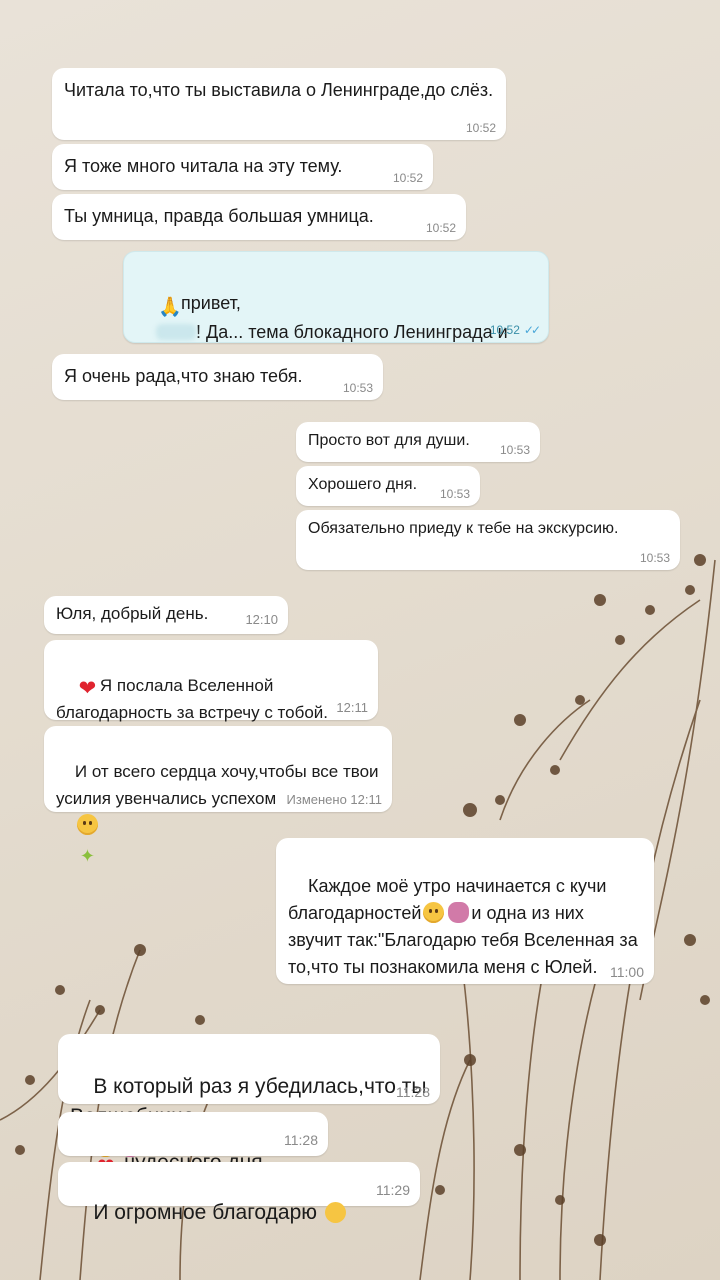 The width and height of the screenshot is (720, 1280). What do you see at coordinates (627, 972) in the screenshot?
I see `message-time: 11:00` at bounding box center [627, 972].